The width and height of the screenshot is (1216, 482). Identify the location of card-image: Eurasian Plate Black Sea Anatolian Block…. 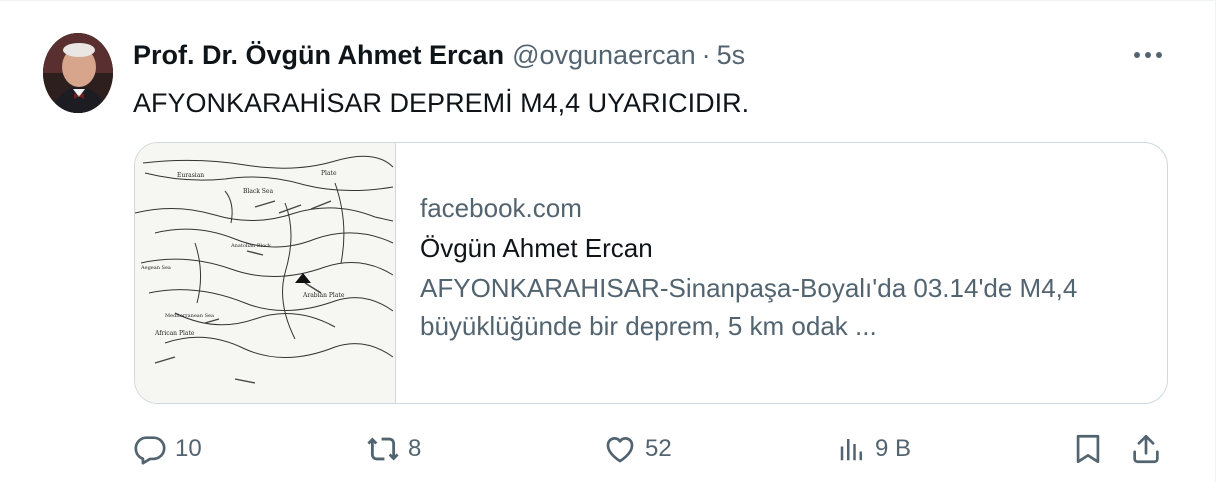
(265, 273).